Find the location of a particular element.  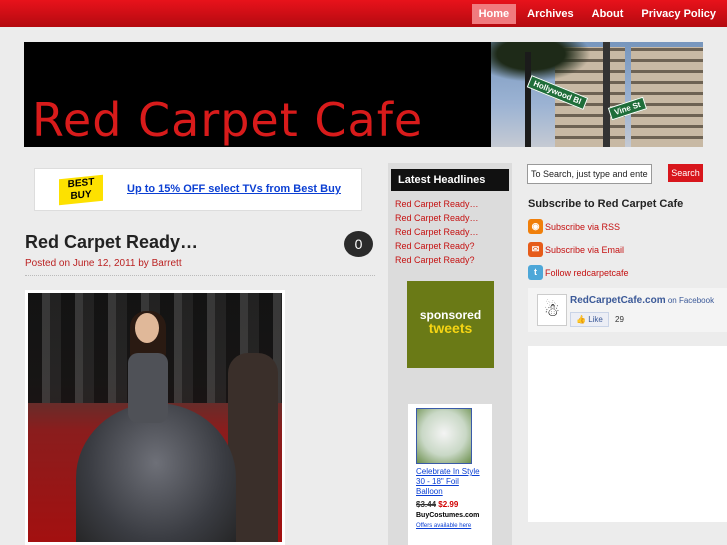

balloon-product-image is located at coordinates (444, 436).